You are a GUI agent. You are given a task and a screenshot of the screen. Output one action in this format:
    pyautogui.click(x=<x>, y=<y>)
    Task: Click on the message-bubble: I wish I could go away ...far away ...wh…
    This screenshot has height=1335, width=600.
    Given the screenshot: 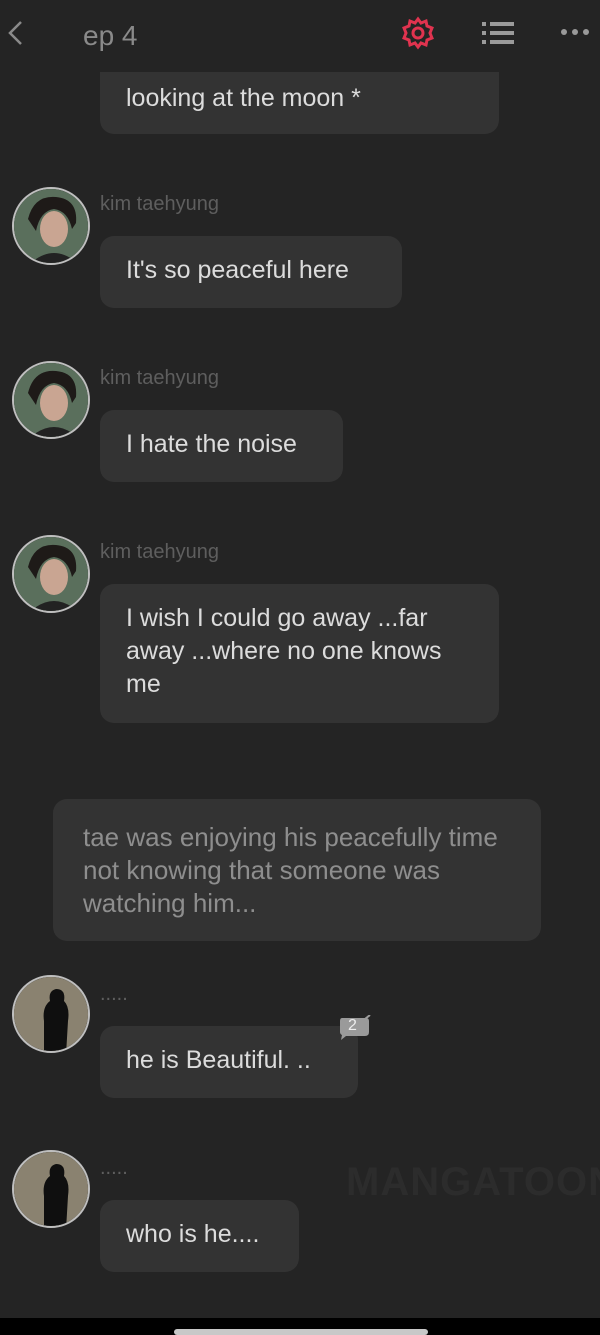 What is the action you would take?
    pyautogui.click(x=299, y=653)
    